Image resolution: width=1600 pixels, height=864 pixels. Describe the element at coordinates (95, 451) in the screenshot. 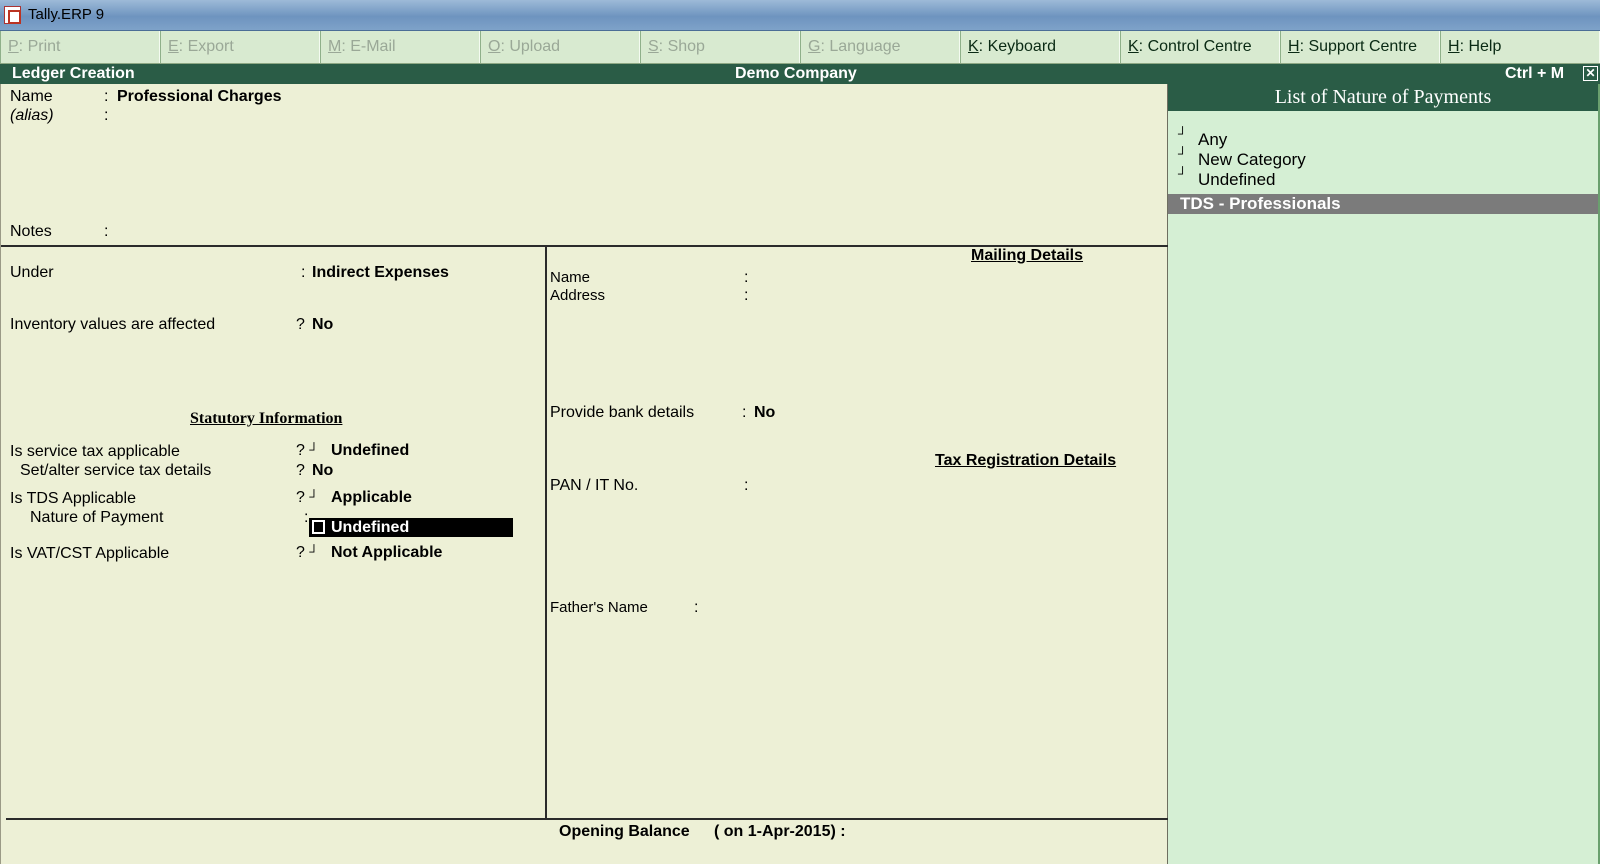

I see `service-tax-label: Is service tax applicable` at that location.